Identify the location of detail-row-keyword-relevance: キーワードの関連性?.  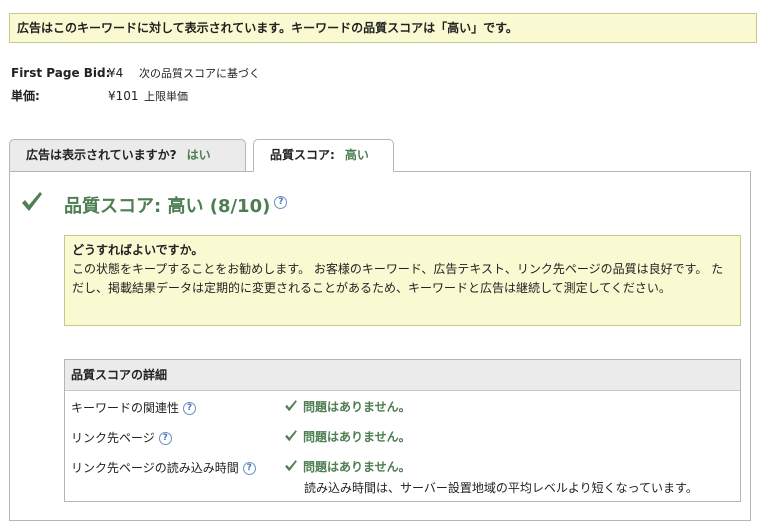
(134, 407).